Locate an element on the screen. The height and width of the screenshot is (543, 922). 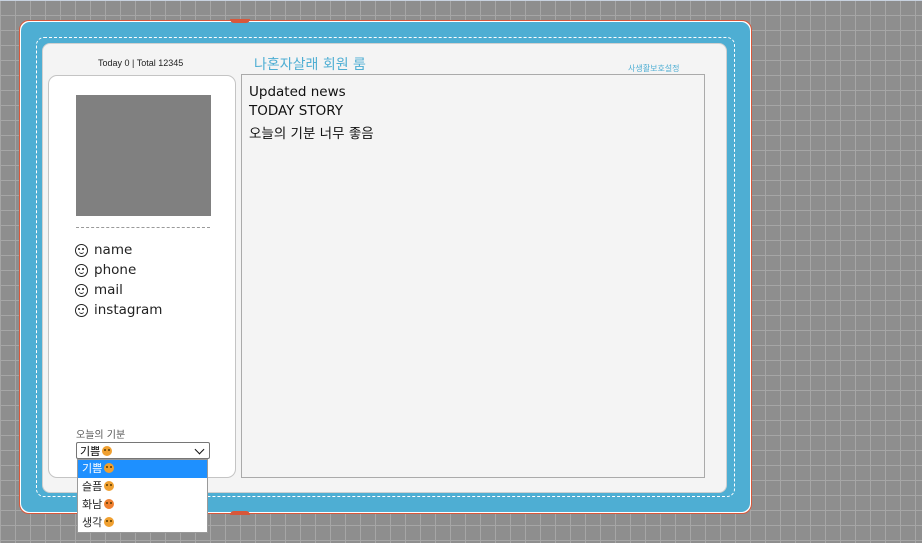
mood-selected-value: 기쁨 is located at coordinates (96, 451).